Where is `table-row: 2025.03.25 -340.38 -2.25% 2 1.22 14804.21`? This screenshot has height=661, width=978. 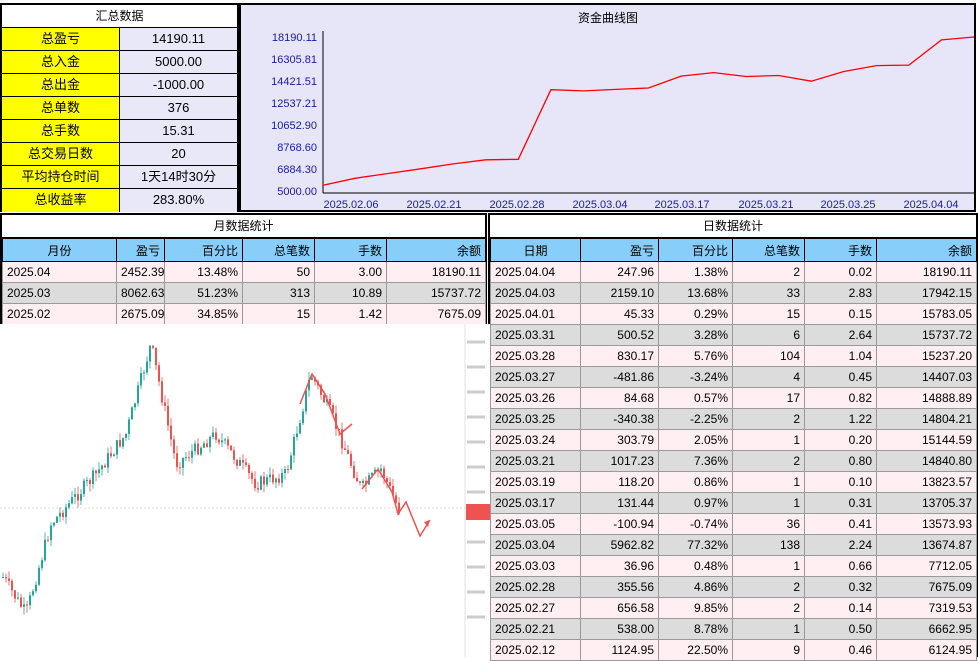
table-row: 2025.03.25 -340.38 -2.25% 2 1.22 14804.21 is located at coordinates (733, 419).